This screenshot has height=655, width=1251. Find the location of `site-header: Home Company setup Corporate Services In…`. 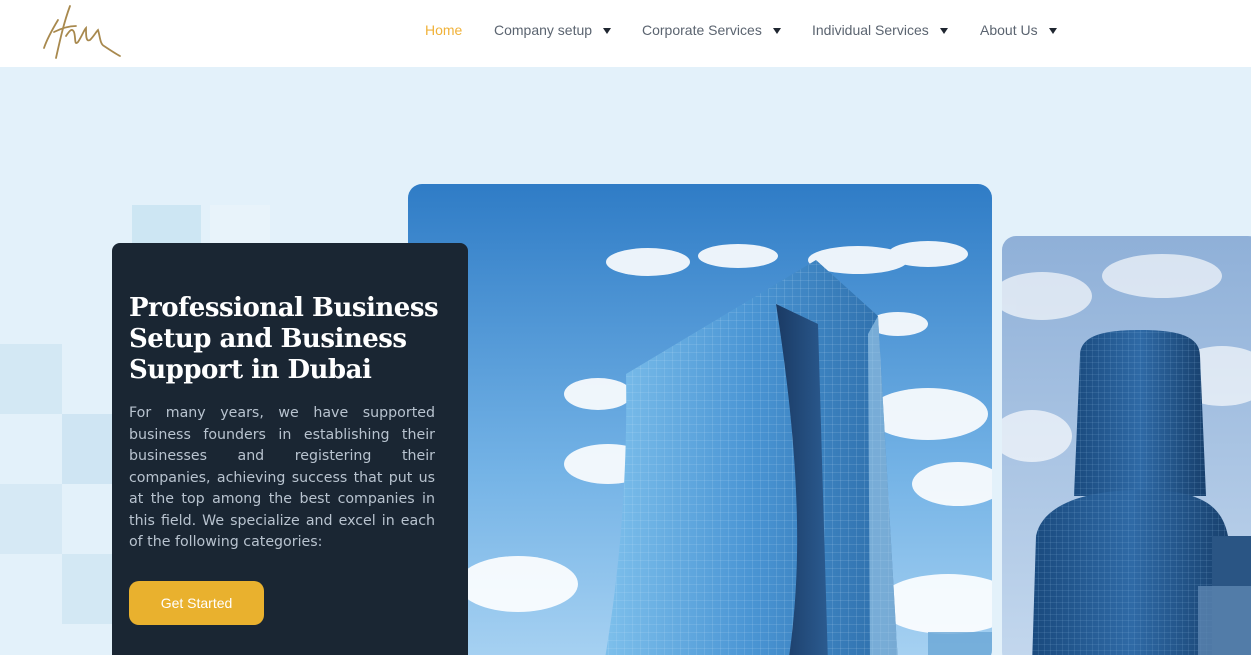

site-header: Home Company setup Corporate Services In… is located at coordinates (625, 33).